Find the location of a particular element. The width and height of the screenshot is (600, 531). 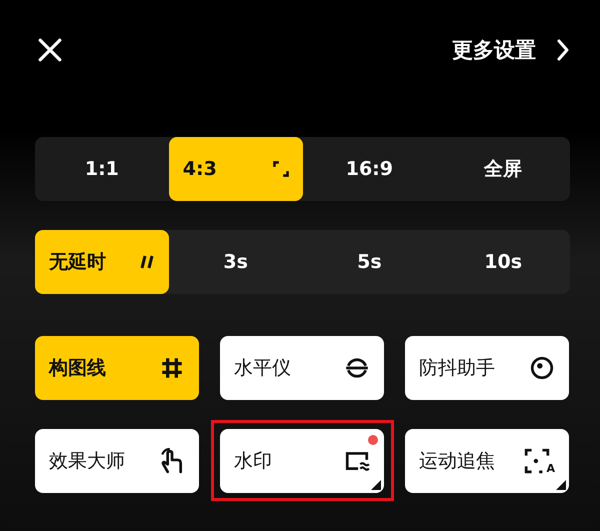

aspect-ratio-option: 1:1 is located at coordinates (102, 169).